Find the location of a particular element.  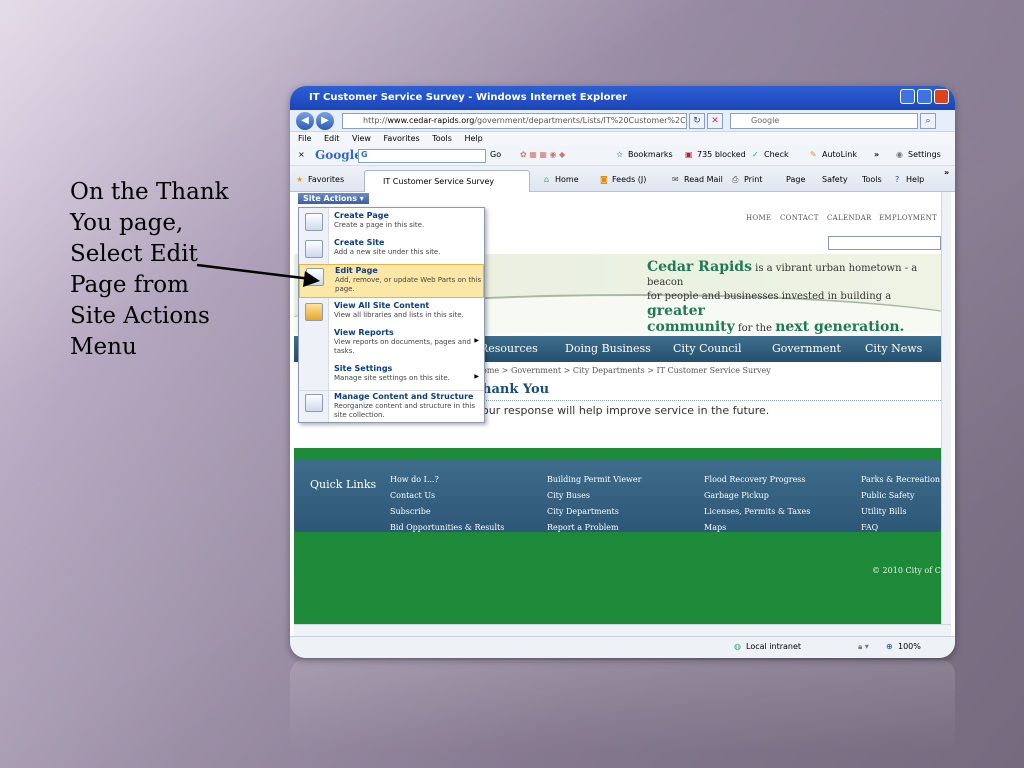

help-menu: Help is located at coordinates (915, 179).